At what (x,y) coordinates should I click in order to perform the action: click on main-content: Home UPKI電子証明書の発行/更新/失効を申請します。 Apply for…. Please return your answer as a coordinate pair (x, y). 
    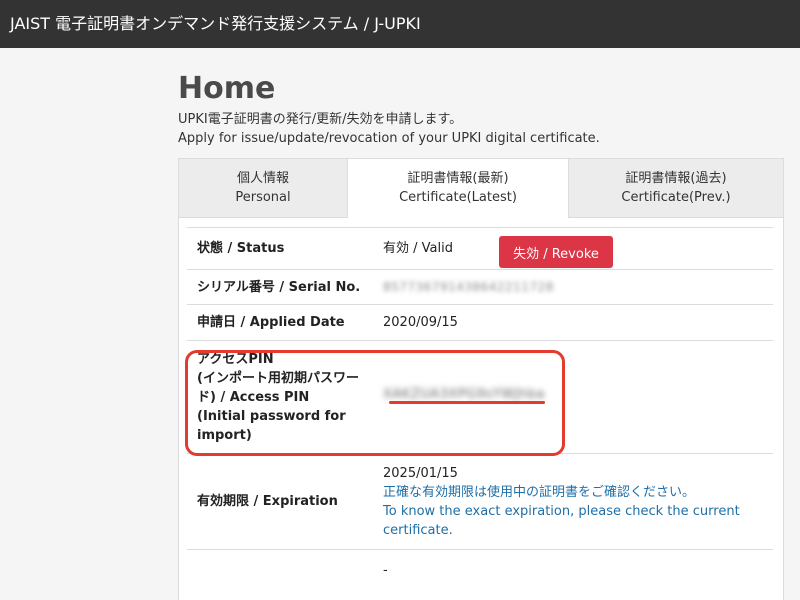
    Looking at the image, I should click on (481, 109).